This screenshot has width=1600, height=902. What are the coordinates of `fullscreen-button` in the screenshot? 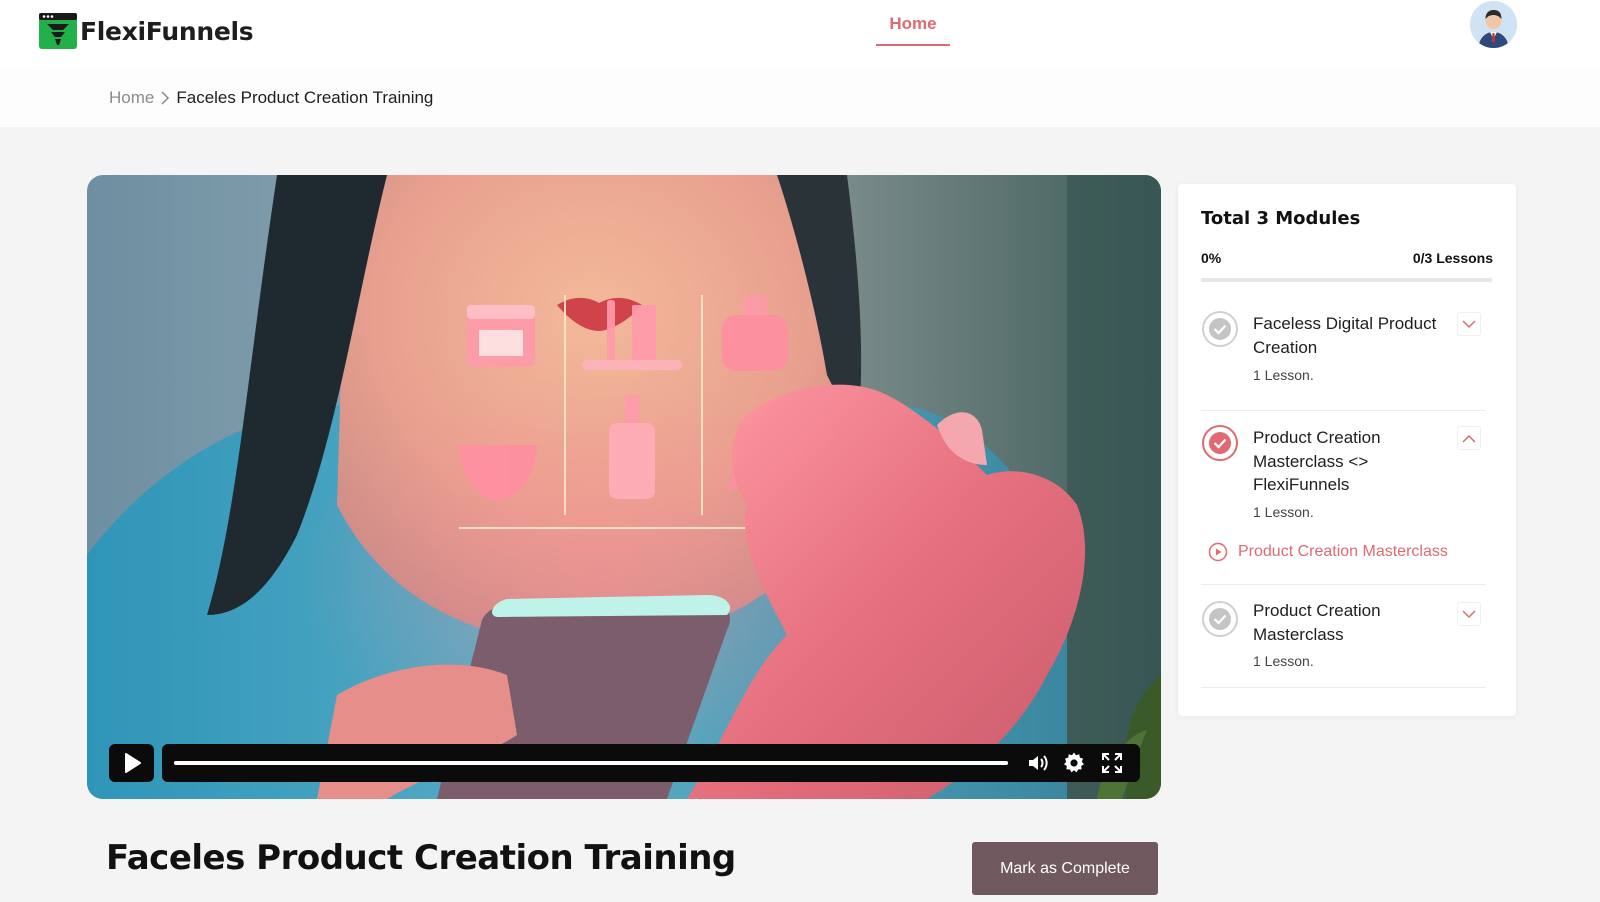 It's located at (1112, 763).